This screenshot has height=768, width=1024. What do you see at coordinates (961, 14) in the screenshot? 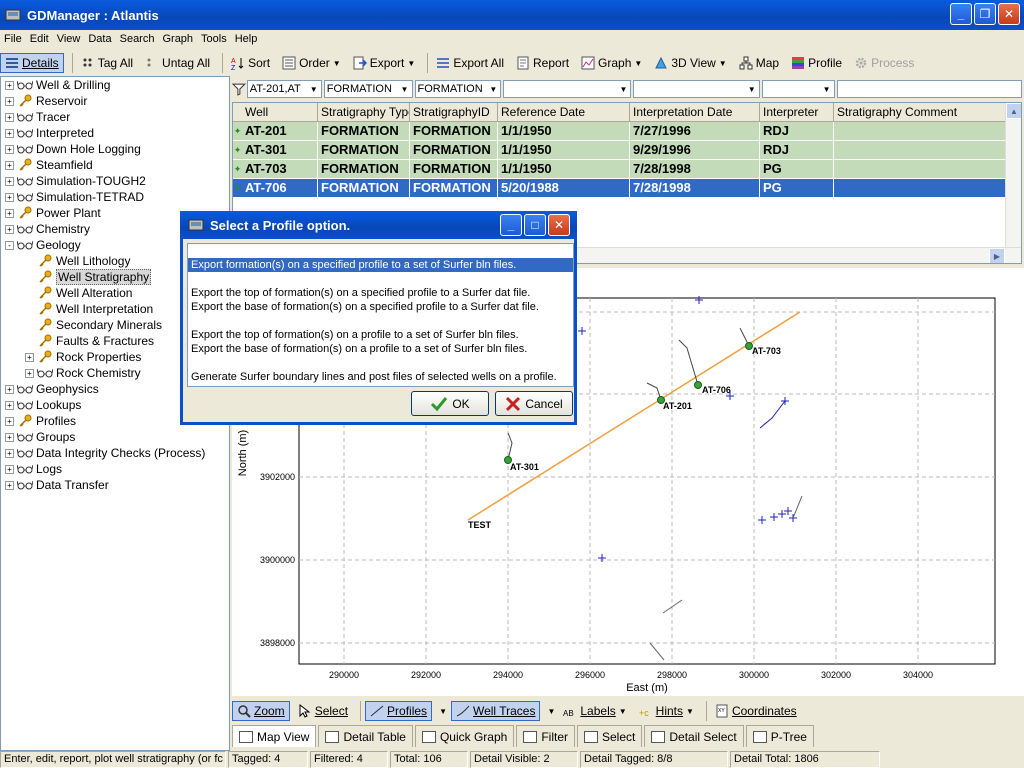
I see `minimize-button: _` at bounding box center [961, 14].